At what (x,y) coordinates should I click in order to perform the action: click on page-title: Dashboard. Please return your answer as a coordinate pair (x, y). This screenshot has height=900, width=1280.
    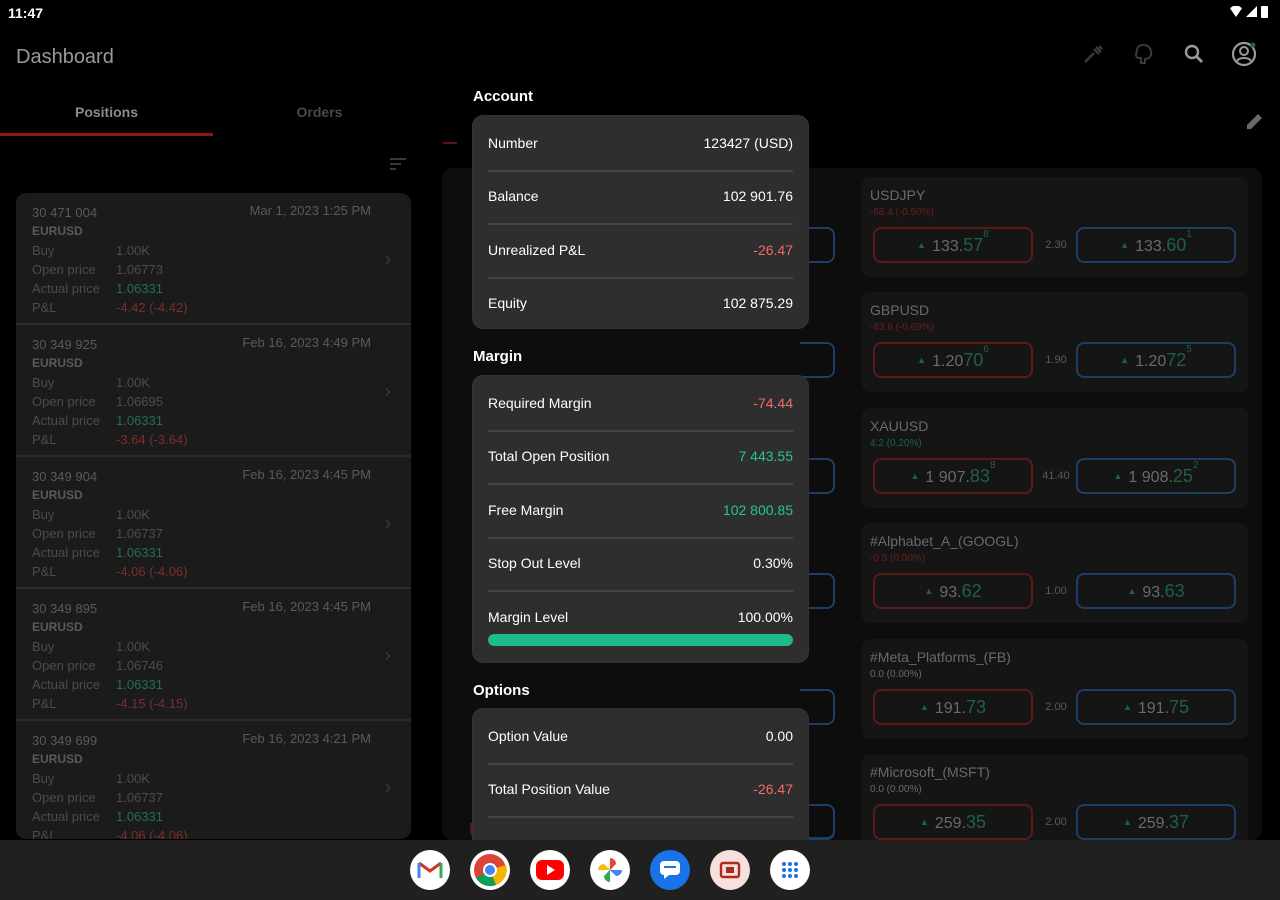
    Looking at the image, I should click on (65, 57).